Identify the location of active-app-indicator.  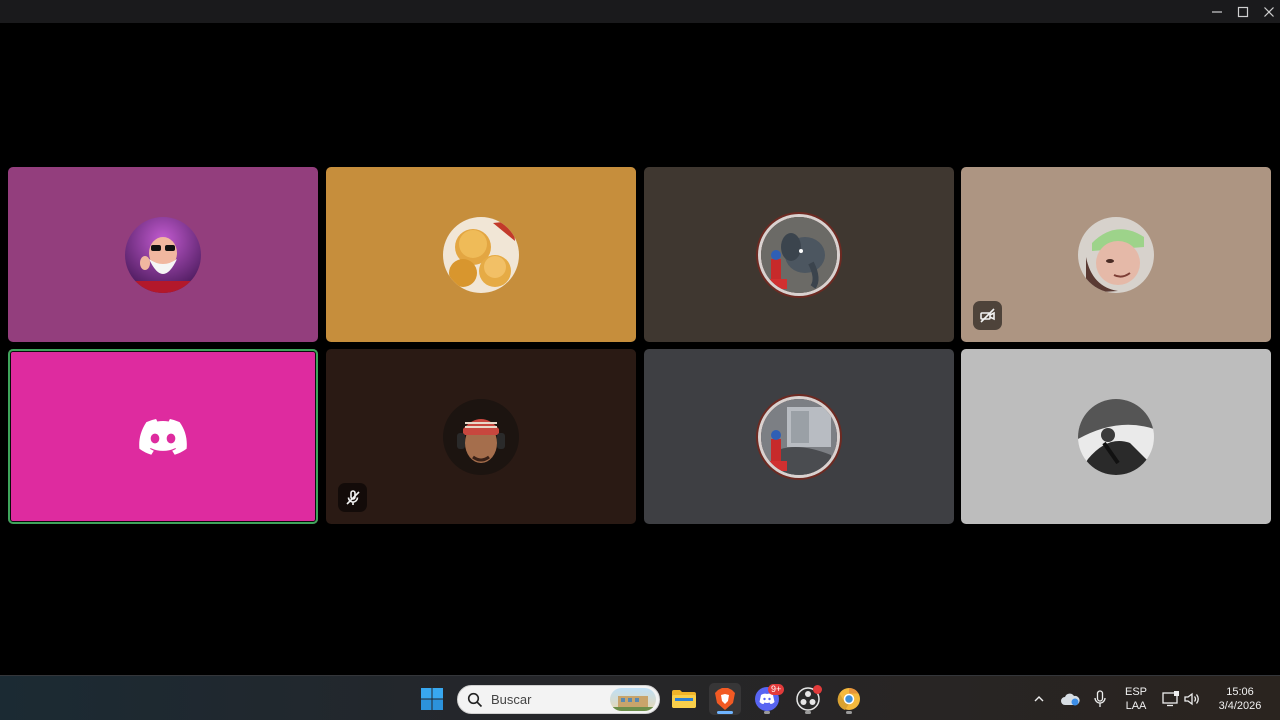
(725, 712).